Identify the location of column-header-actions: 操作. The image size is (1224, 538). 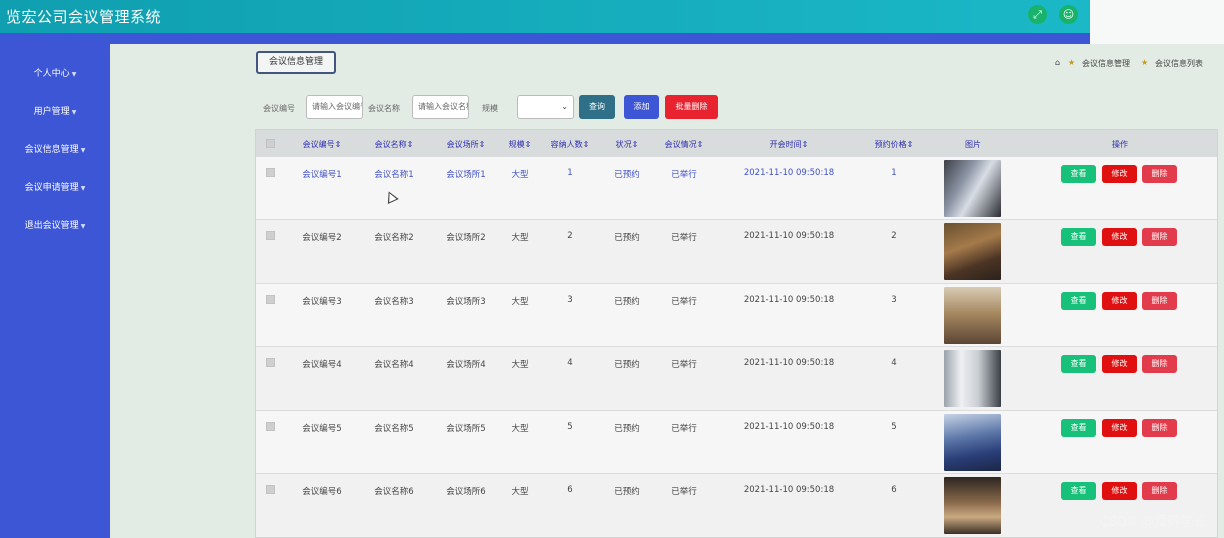
(1120, 144).